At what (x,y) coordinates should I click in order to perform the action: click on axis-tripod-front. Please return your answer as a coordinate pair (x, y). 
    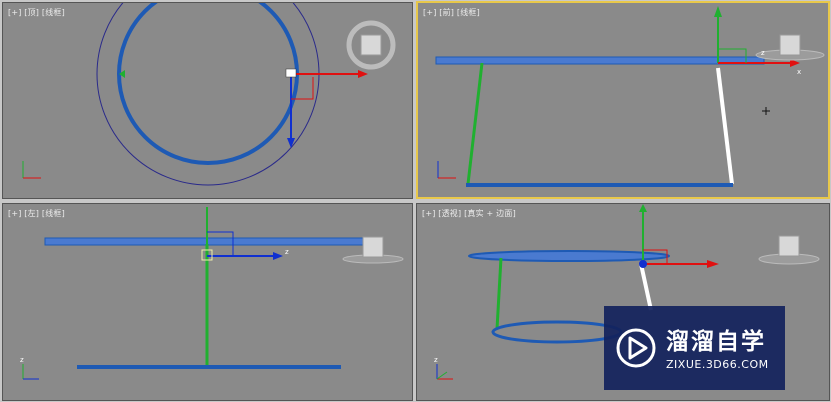
    Looking at the image, I should click on (446, 170).